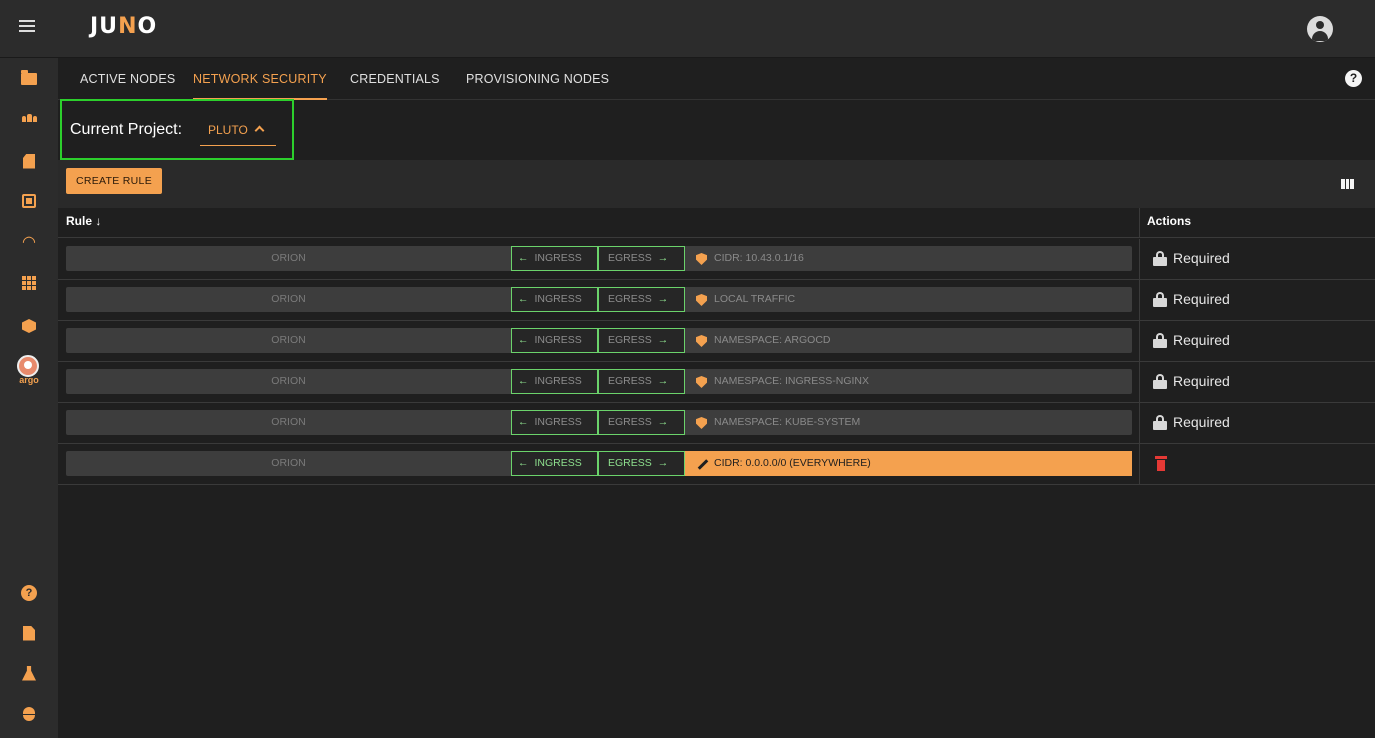 The image size is (1375, 738). Describe the element at coordinates (772, 340) in the screenshot. I see `rule-destination: NAMESPACE: ARGOCD` at that location.